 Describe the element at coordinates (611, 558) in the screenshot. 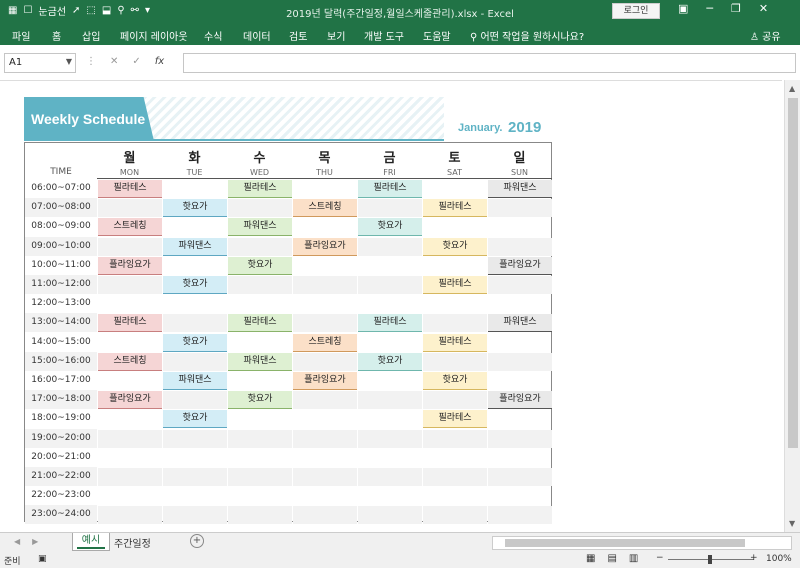

I see `page-layout-view-icon: ▤` at that location.